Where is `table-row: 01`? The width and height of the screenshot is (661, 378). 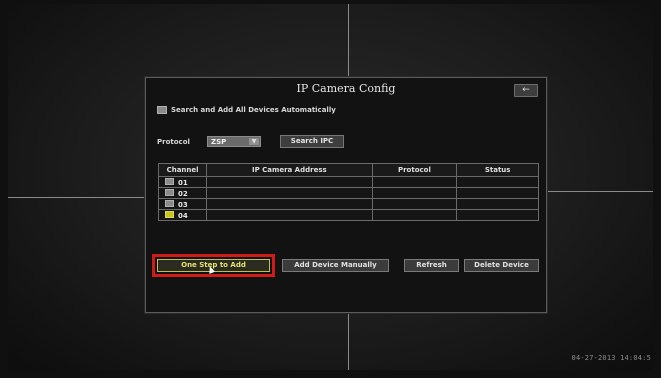 table-row: 01 is located at coordinates (348, 182).